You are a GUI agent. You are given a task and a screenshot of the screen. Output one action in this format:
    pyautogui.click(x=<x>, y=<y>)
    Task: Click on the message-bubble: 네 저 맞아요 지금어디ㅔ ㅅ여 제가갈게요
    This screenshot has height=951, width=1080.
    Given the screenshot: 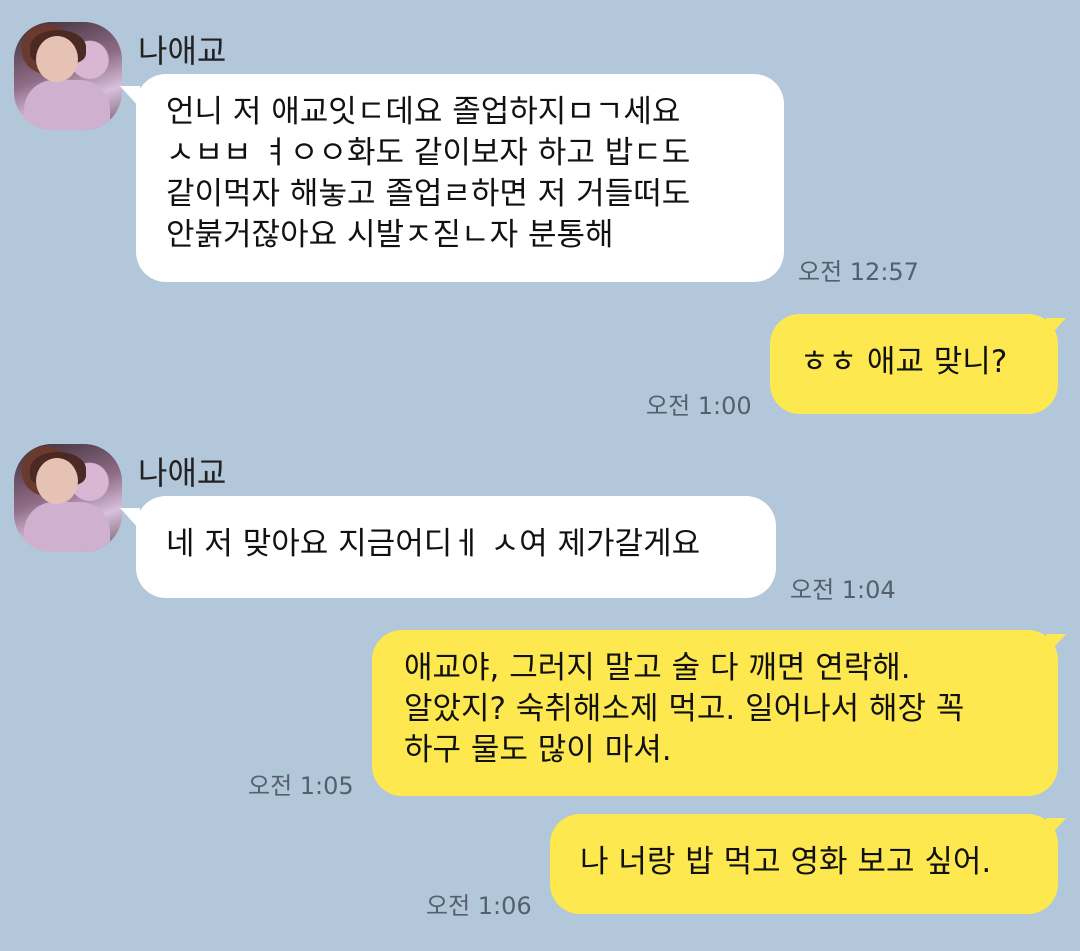 What is the action you would take?
    pyautogui.click(x=456, y=547)
    